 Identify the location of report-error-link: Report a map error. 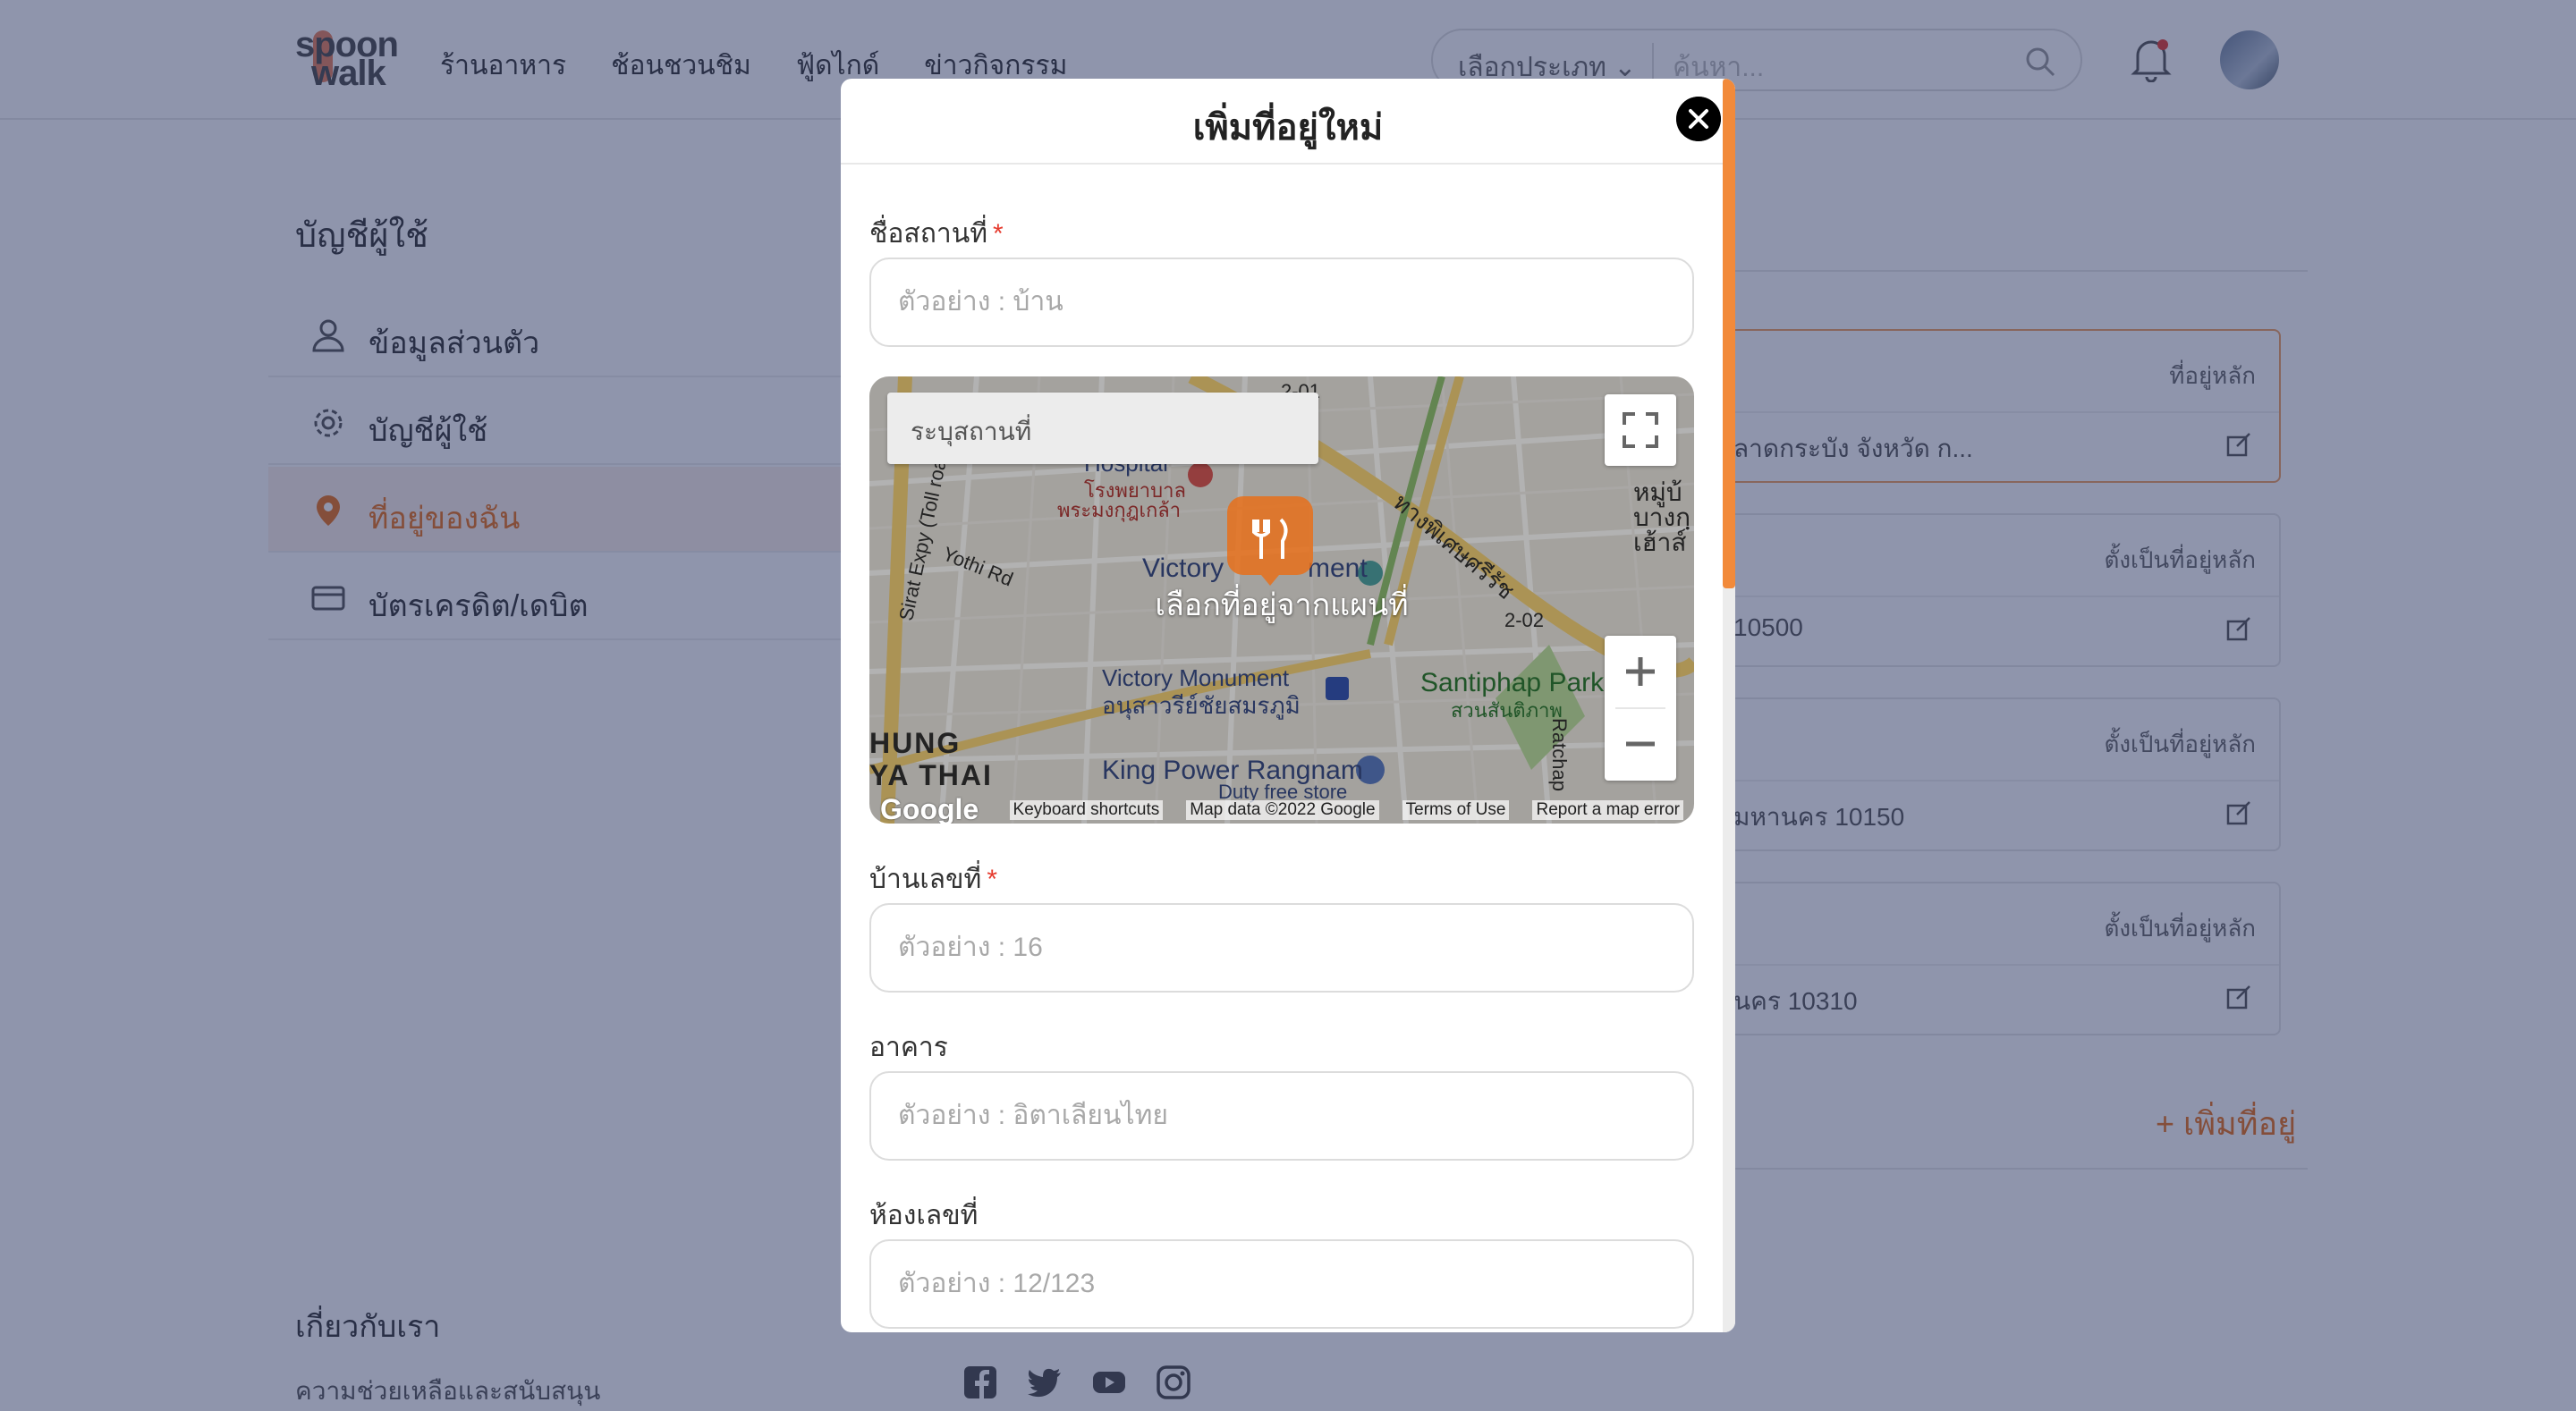
(1607, 810).